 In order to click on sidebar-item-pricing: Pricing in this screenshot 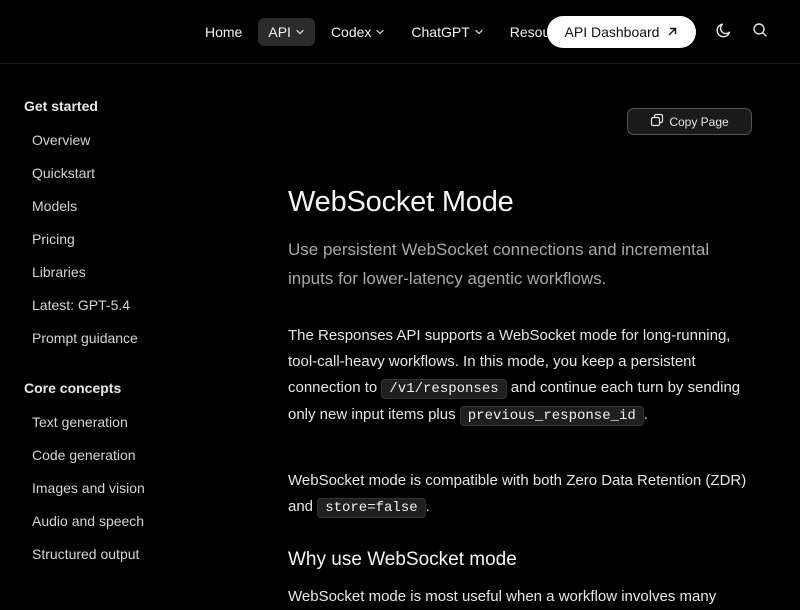, I will do `click(53, 239)`.